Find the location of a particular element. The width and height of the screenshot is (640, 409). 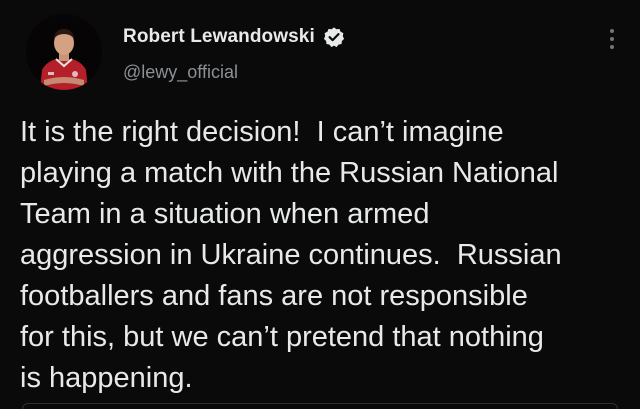

author-display-name: Robert Lewandowski is located at coordinates (219, 37).